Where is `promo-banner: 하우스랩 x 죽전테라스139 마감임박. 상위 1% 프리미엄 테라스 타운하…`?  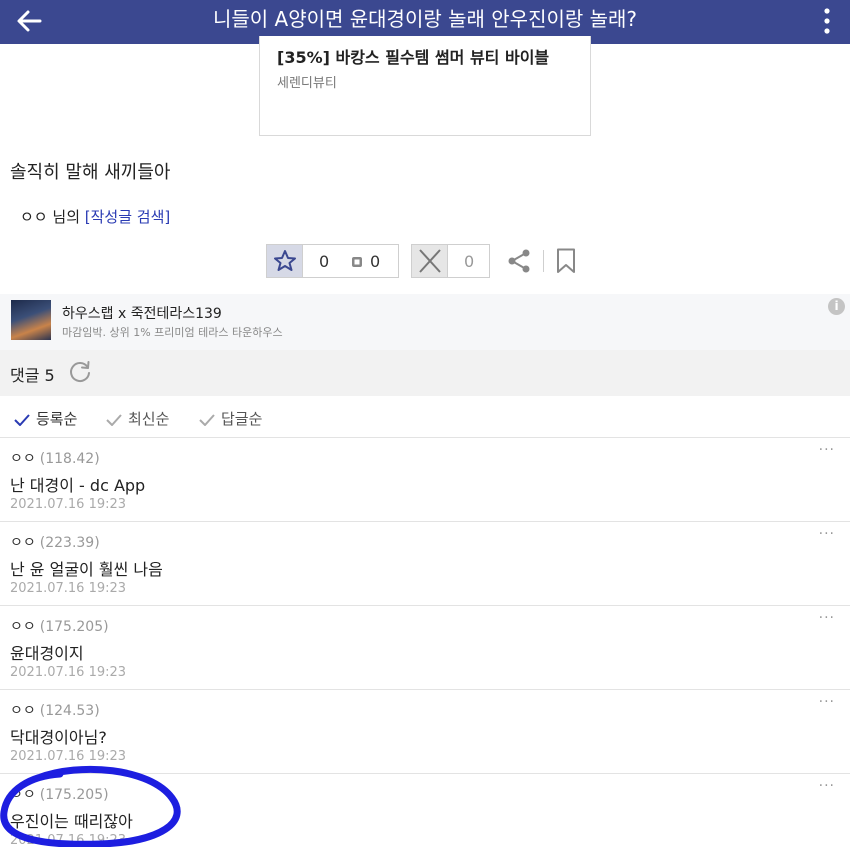 promo-banner: 하우스랩 x 죽전테라스139 마감임박. 상위 1% 프리미엄 테라스 타운하… is located at coordinates (425, 322).